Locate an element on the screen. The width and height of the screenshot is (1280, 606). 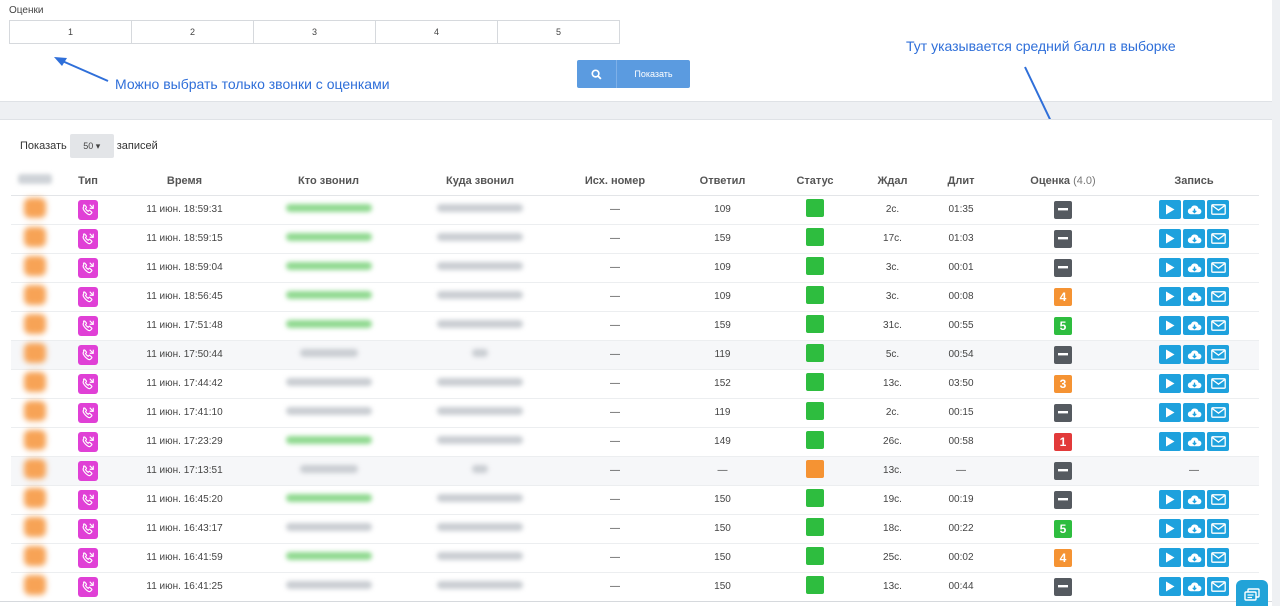
rating-filter-options: 1 2 3 4 5 is located at coordinates (314, 32).